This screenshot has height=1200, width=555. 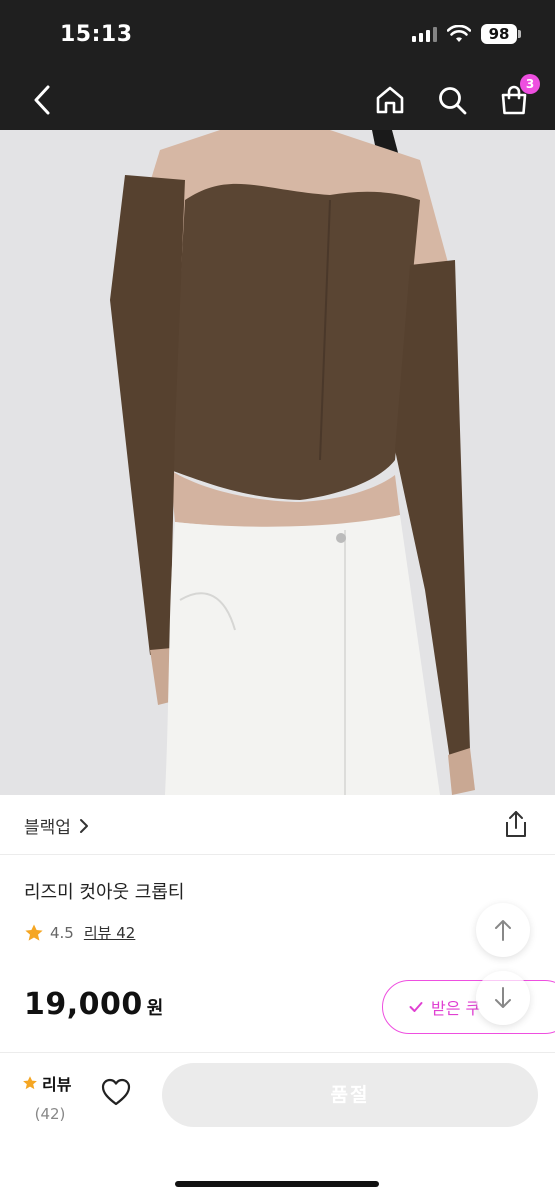 I want to click on status-icons: 98, so click(x=466, y=34).